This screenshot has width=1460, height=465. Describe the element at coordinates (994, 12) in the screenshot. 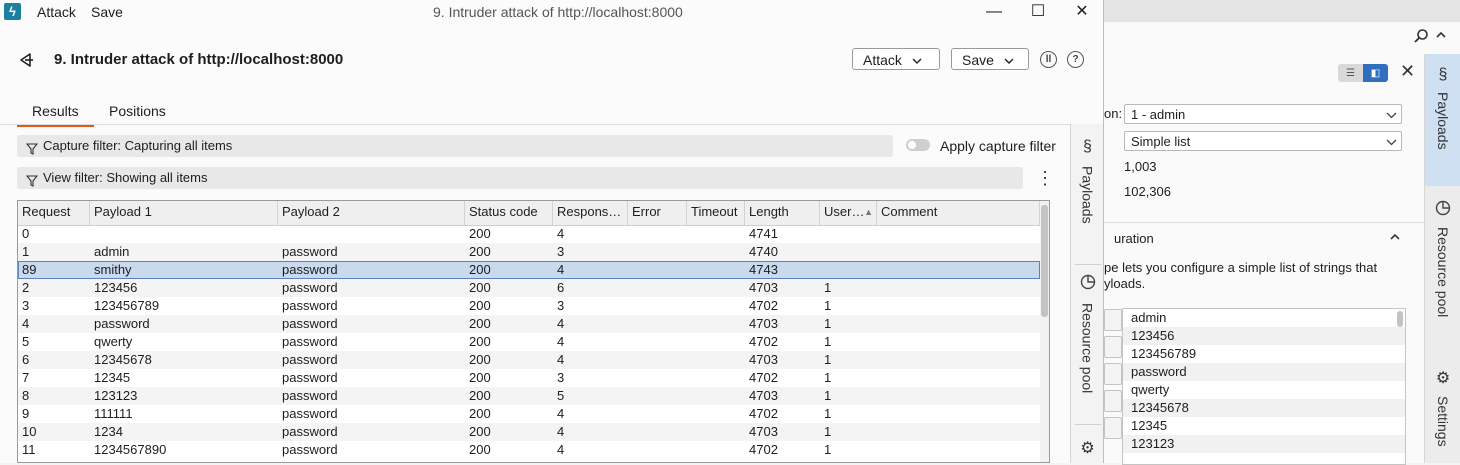

I see `minimize-button: —` at that location.